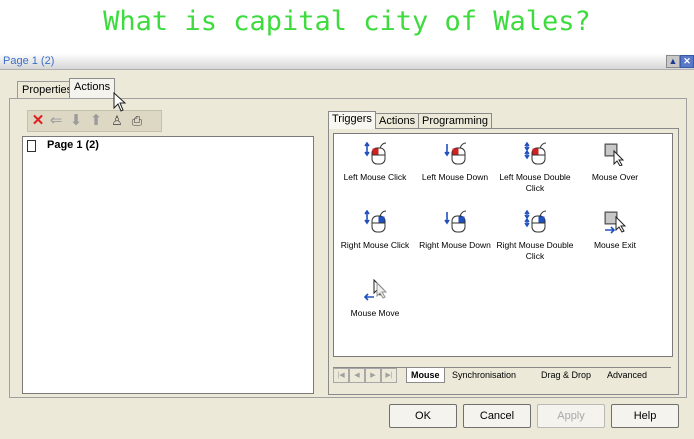 This screenshot has width=694, height=439. What do you see at coordinates (38, 121) in the screenshot?
I see `delete-icon: ✕` at bounding box center [38, 121].